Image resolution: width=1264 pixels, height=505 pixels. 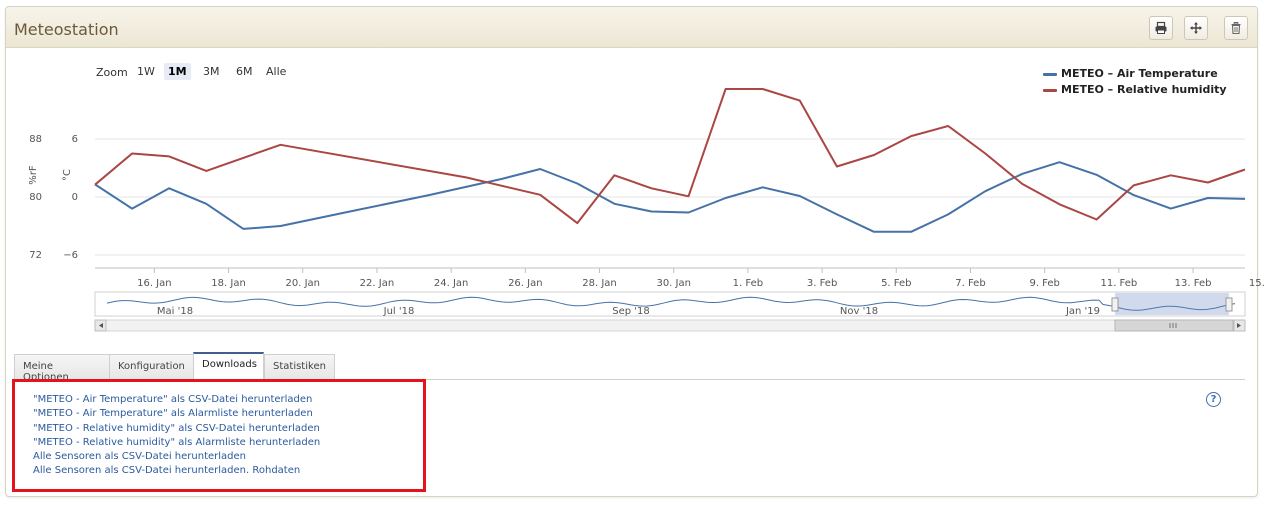 What do you see at coordinates (451, 283) in the screenshot?
I see `x-tick-label: 24. Jan` at bounding box center [451, 283].